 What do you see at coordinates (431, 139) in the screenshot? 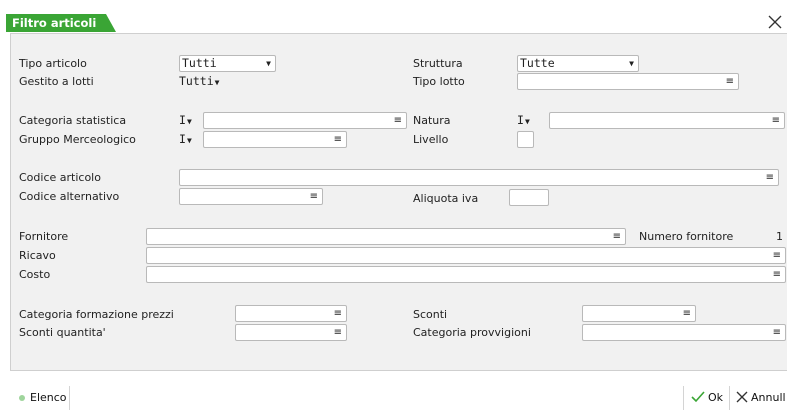
I see `livello-label: Livello` at bounding box center [431, 139].